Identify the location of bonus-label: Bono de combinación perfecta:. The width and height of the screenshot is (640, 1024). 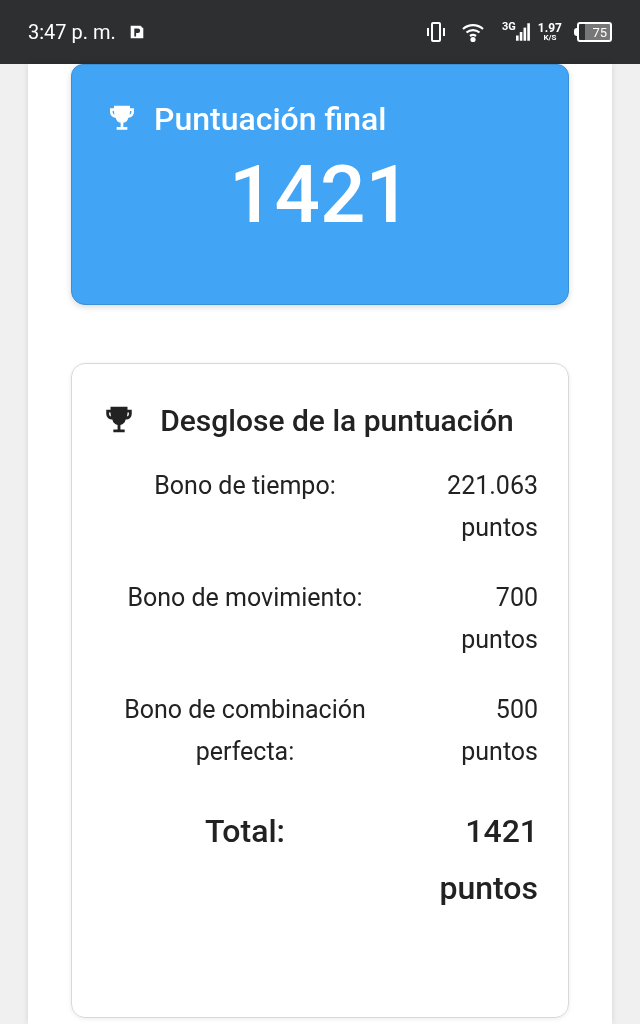
(245, 731).